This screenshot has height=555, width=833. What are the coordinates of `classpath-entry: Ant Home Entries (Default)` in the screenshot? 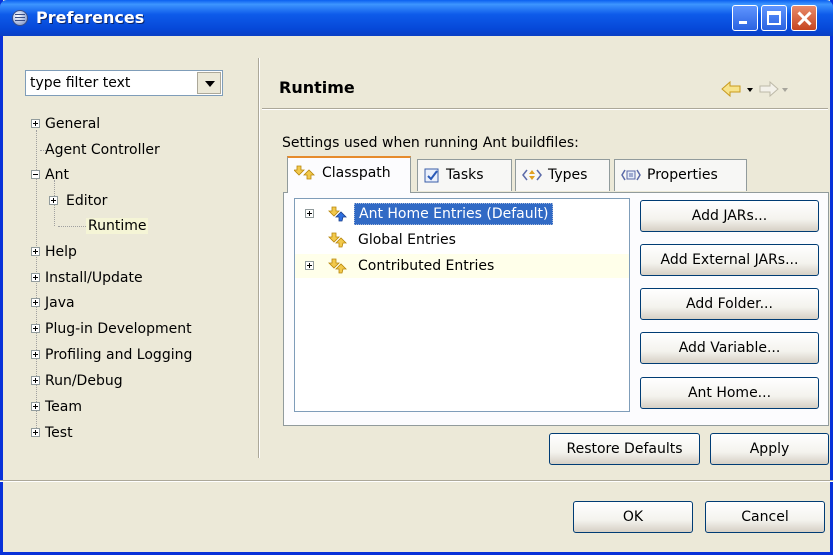 It's located at (462, 214).